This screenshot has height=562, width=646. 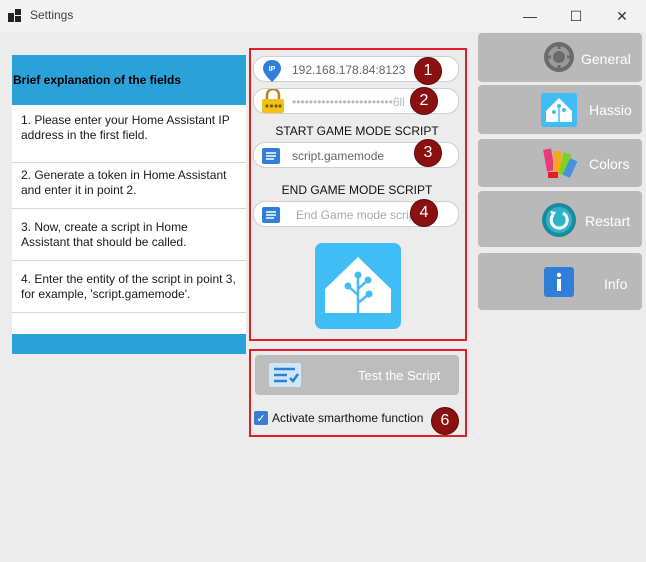 I want to click on nav-restart-button: Restart, so click(x=560, y=219).